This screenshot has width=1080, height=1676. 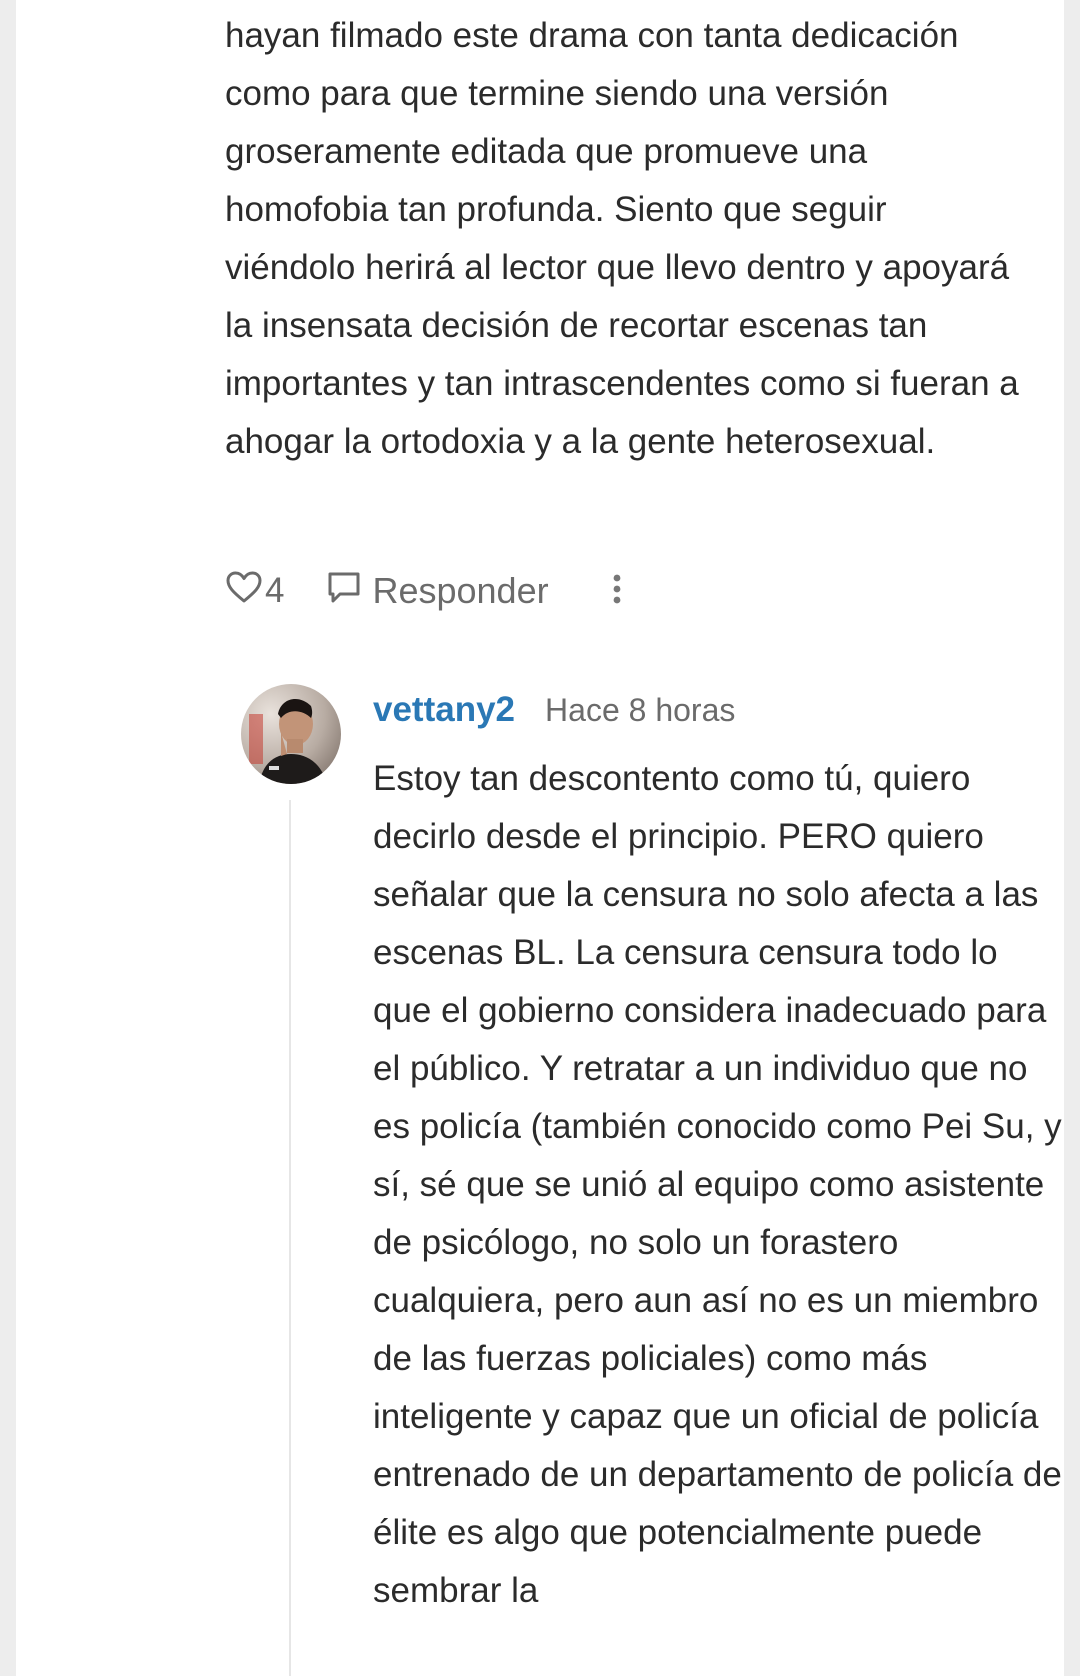 I want to click on reply-button: Responder, so click(x=437, y=591).